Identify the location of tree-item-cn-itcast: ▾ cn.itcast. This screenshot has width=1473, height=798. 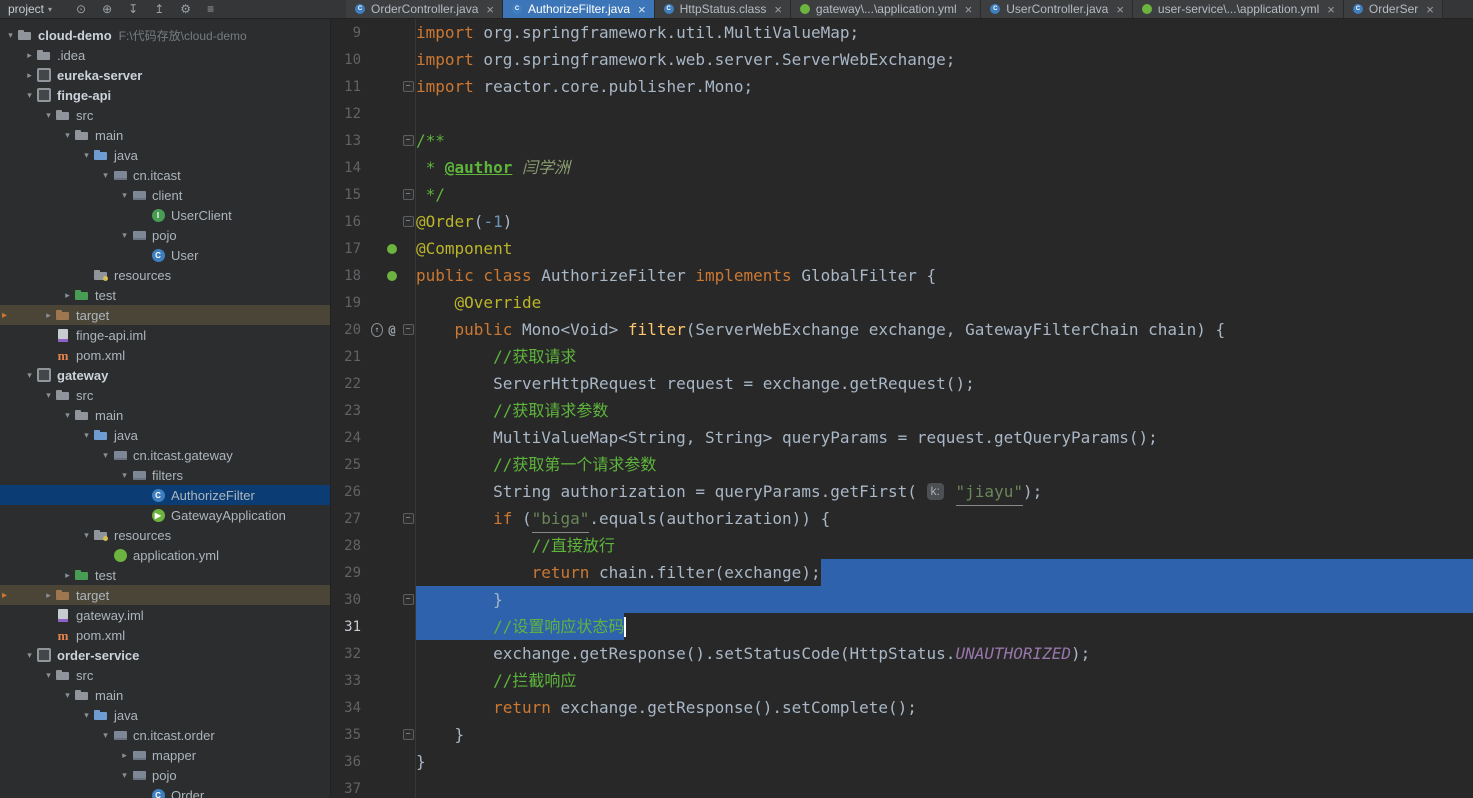
(165, 175).